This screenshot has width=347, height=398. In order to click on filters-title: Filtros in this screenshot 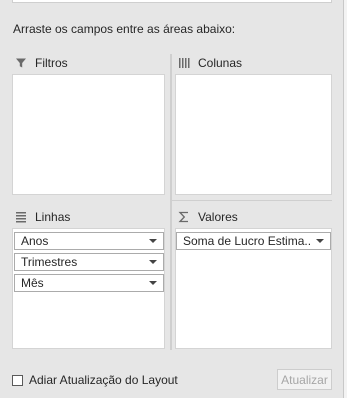, I will do `click(51, 63)`.